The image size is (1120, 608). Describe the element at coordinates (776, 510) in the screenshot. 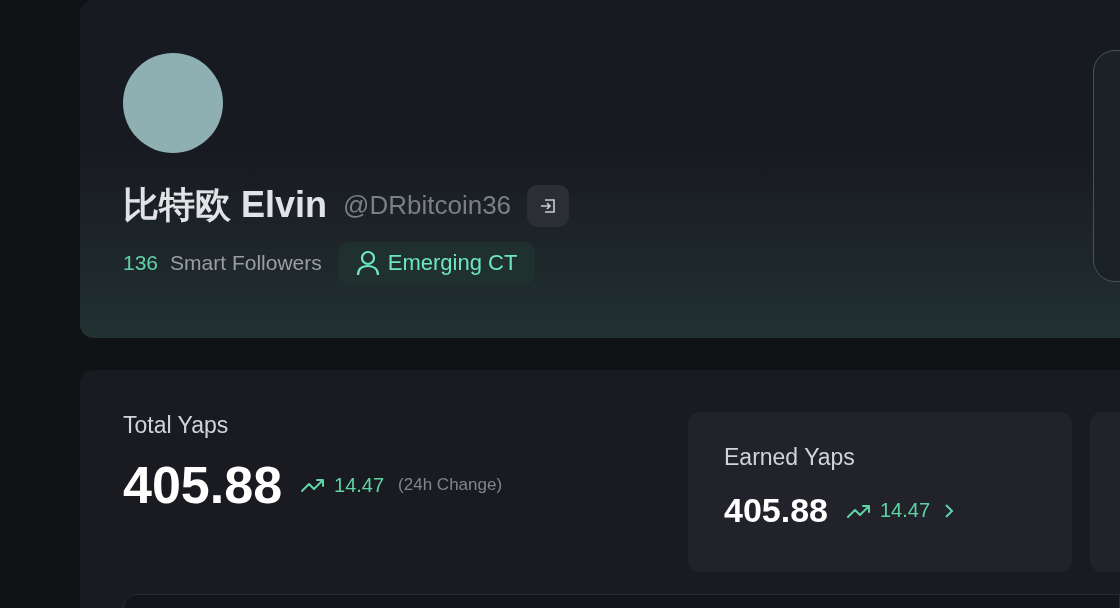

I see `stat-value: 405.88` at that location.